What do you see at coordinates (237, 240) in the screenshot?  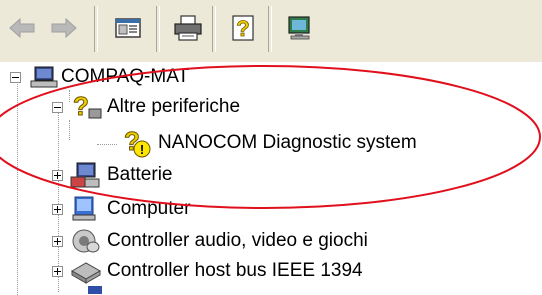 I see `tree-node-label: Controller audio, video e giochi` at bounding box center [237, 240].